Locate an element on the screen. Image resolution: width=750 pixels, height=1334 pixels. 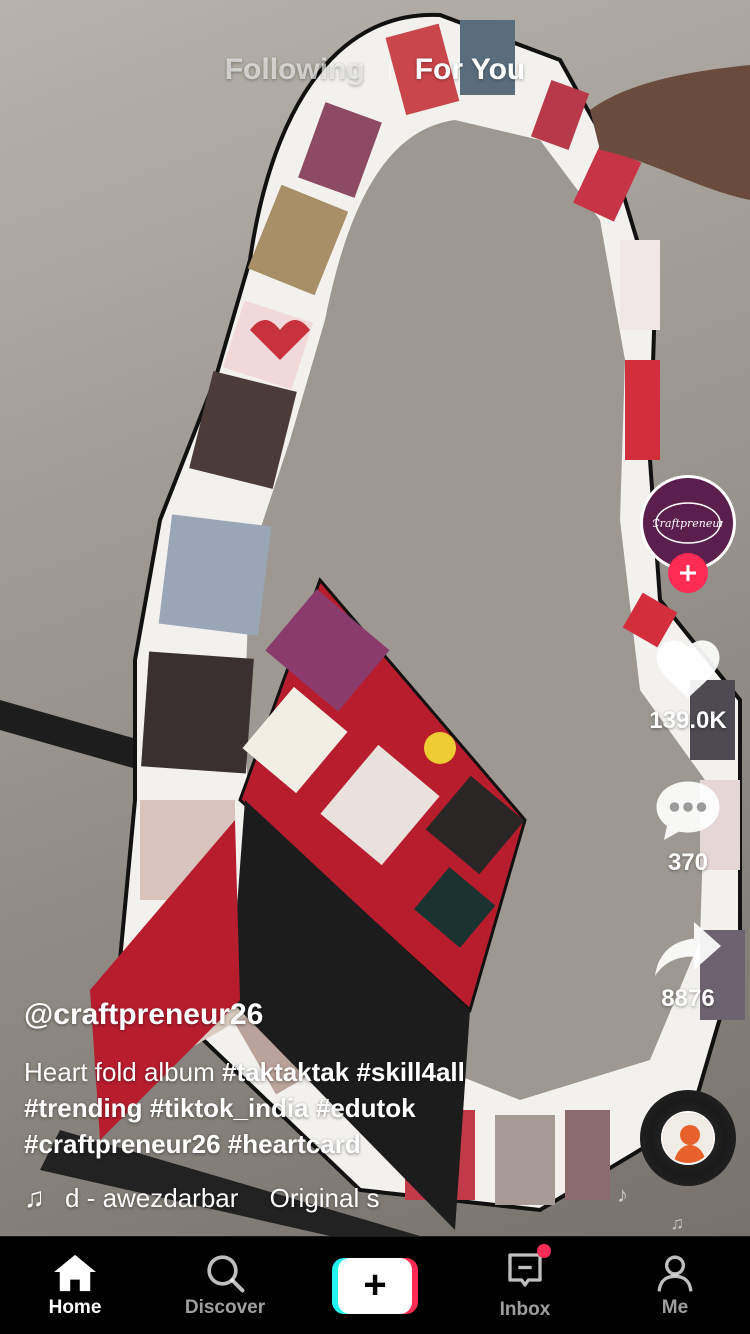
post-username: @craftpreneur26 is located at coordinates (304, 1015).